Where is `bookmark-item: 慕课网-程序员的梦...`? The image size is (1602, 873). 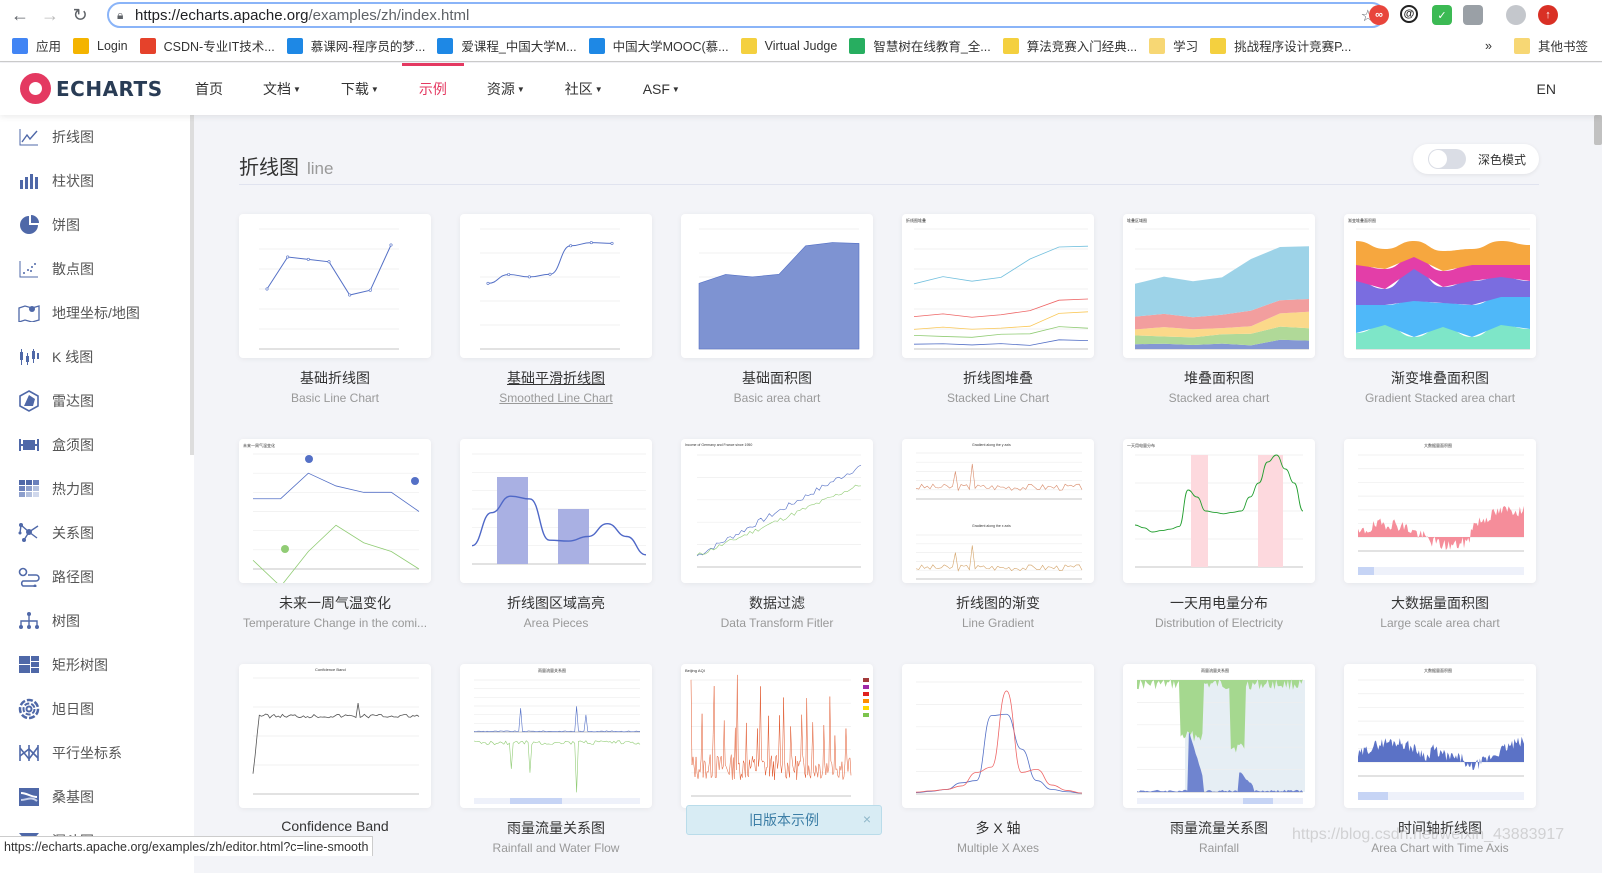
bookmark-item: 慕课网-程序员的梦... is located at coordinates (355, 45).